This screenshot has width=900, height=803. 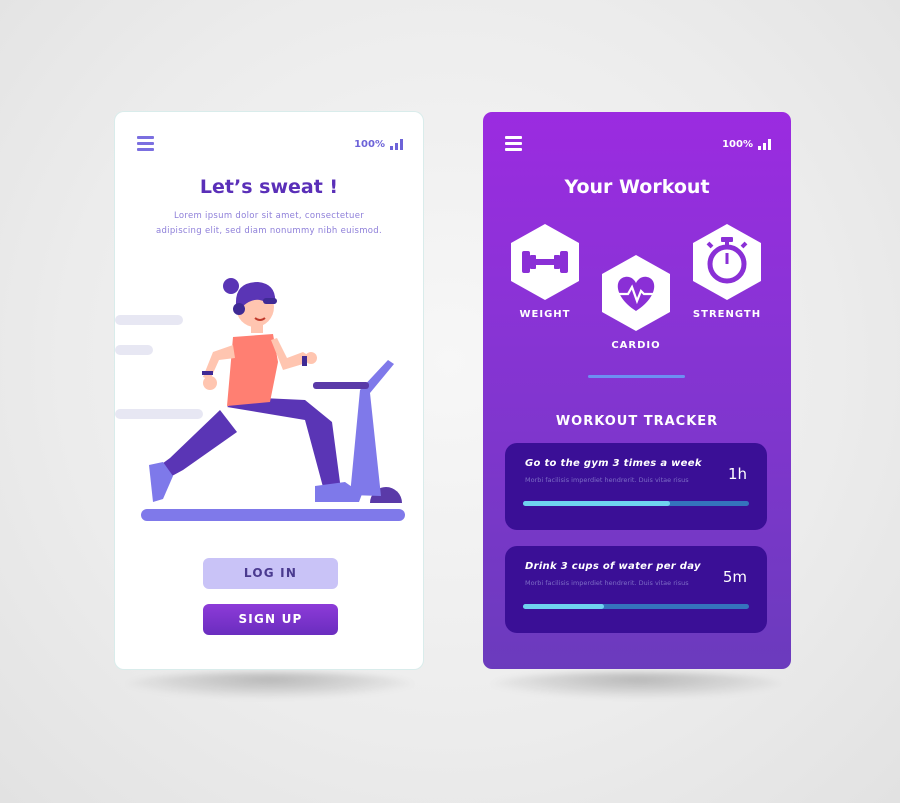 What do you see at coordinates (270, 685) in the screenshot?
I see `phone-shadow-left` at bounding box center [270, 685].